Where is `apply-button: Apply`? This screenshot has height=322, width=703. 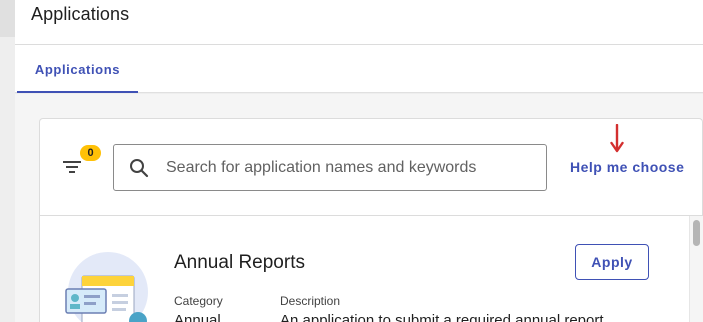
apply-button: Apply is located at coordinates (612, 262).